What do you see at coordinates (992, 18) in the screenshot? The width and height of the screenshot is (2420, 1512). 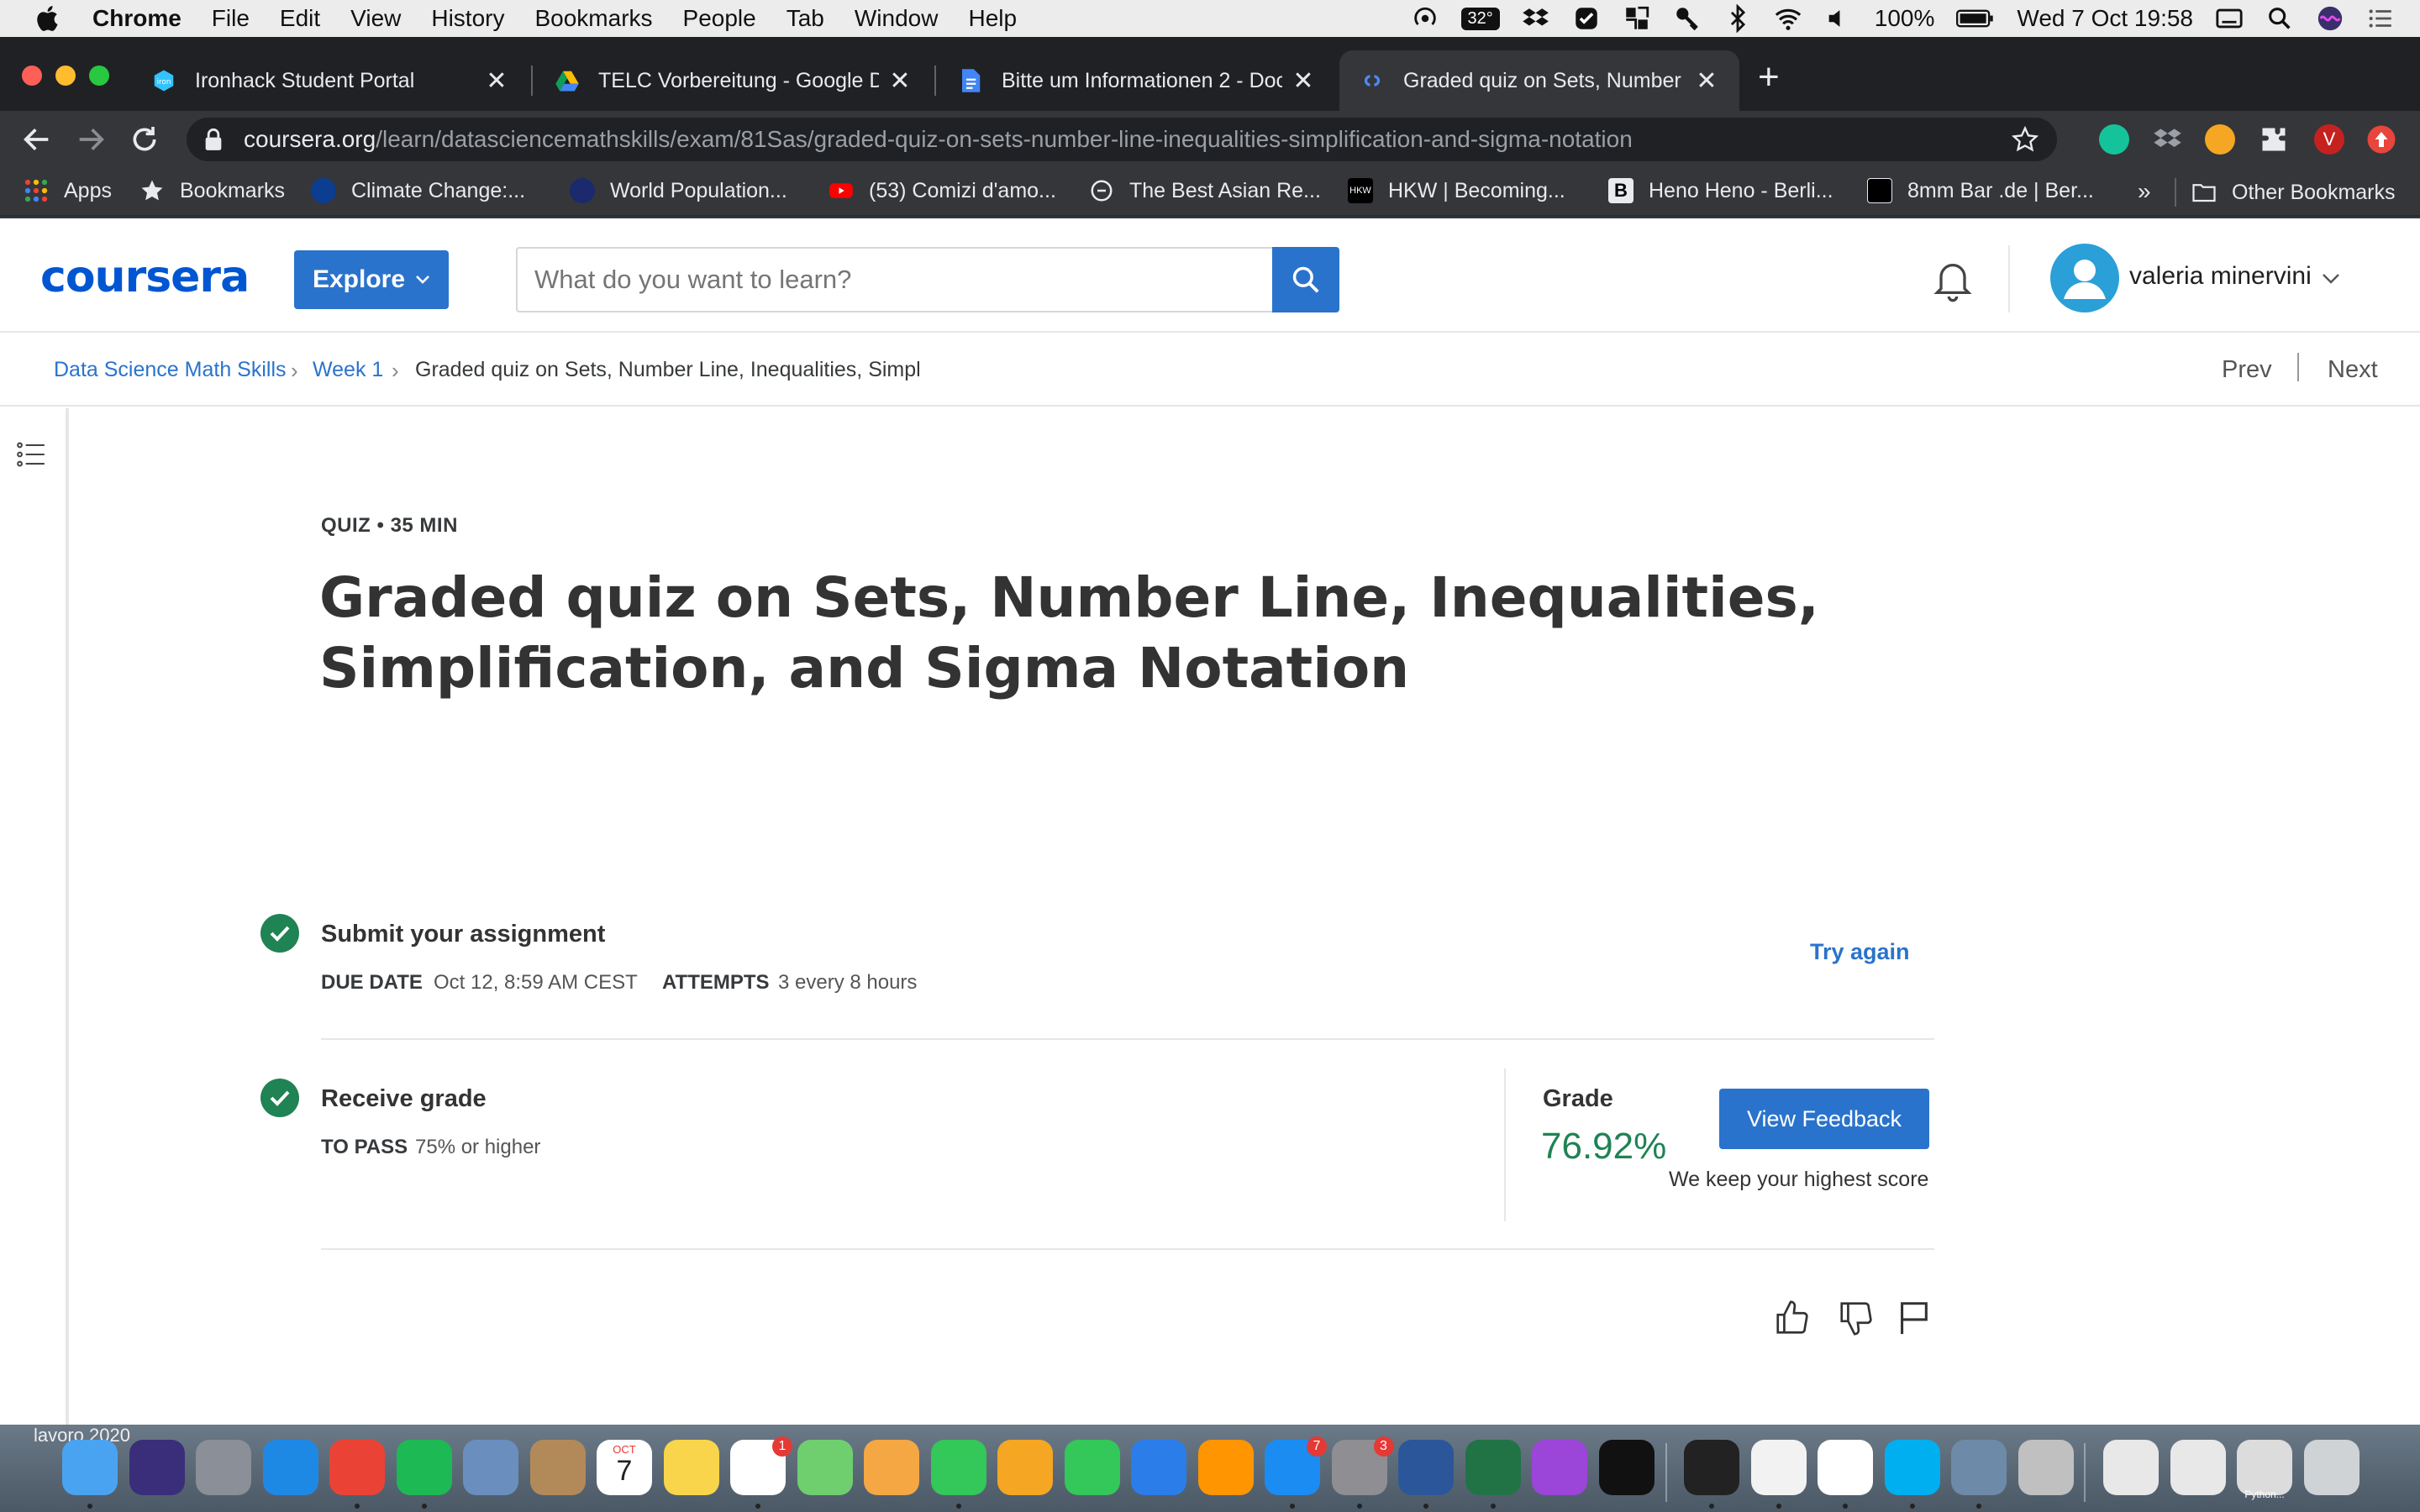 I see `menu-help: Help` at bounding box center [992, 18].